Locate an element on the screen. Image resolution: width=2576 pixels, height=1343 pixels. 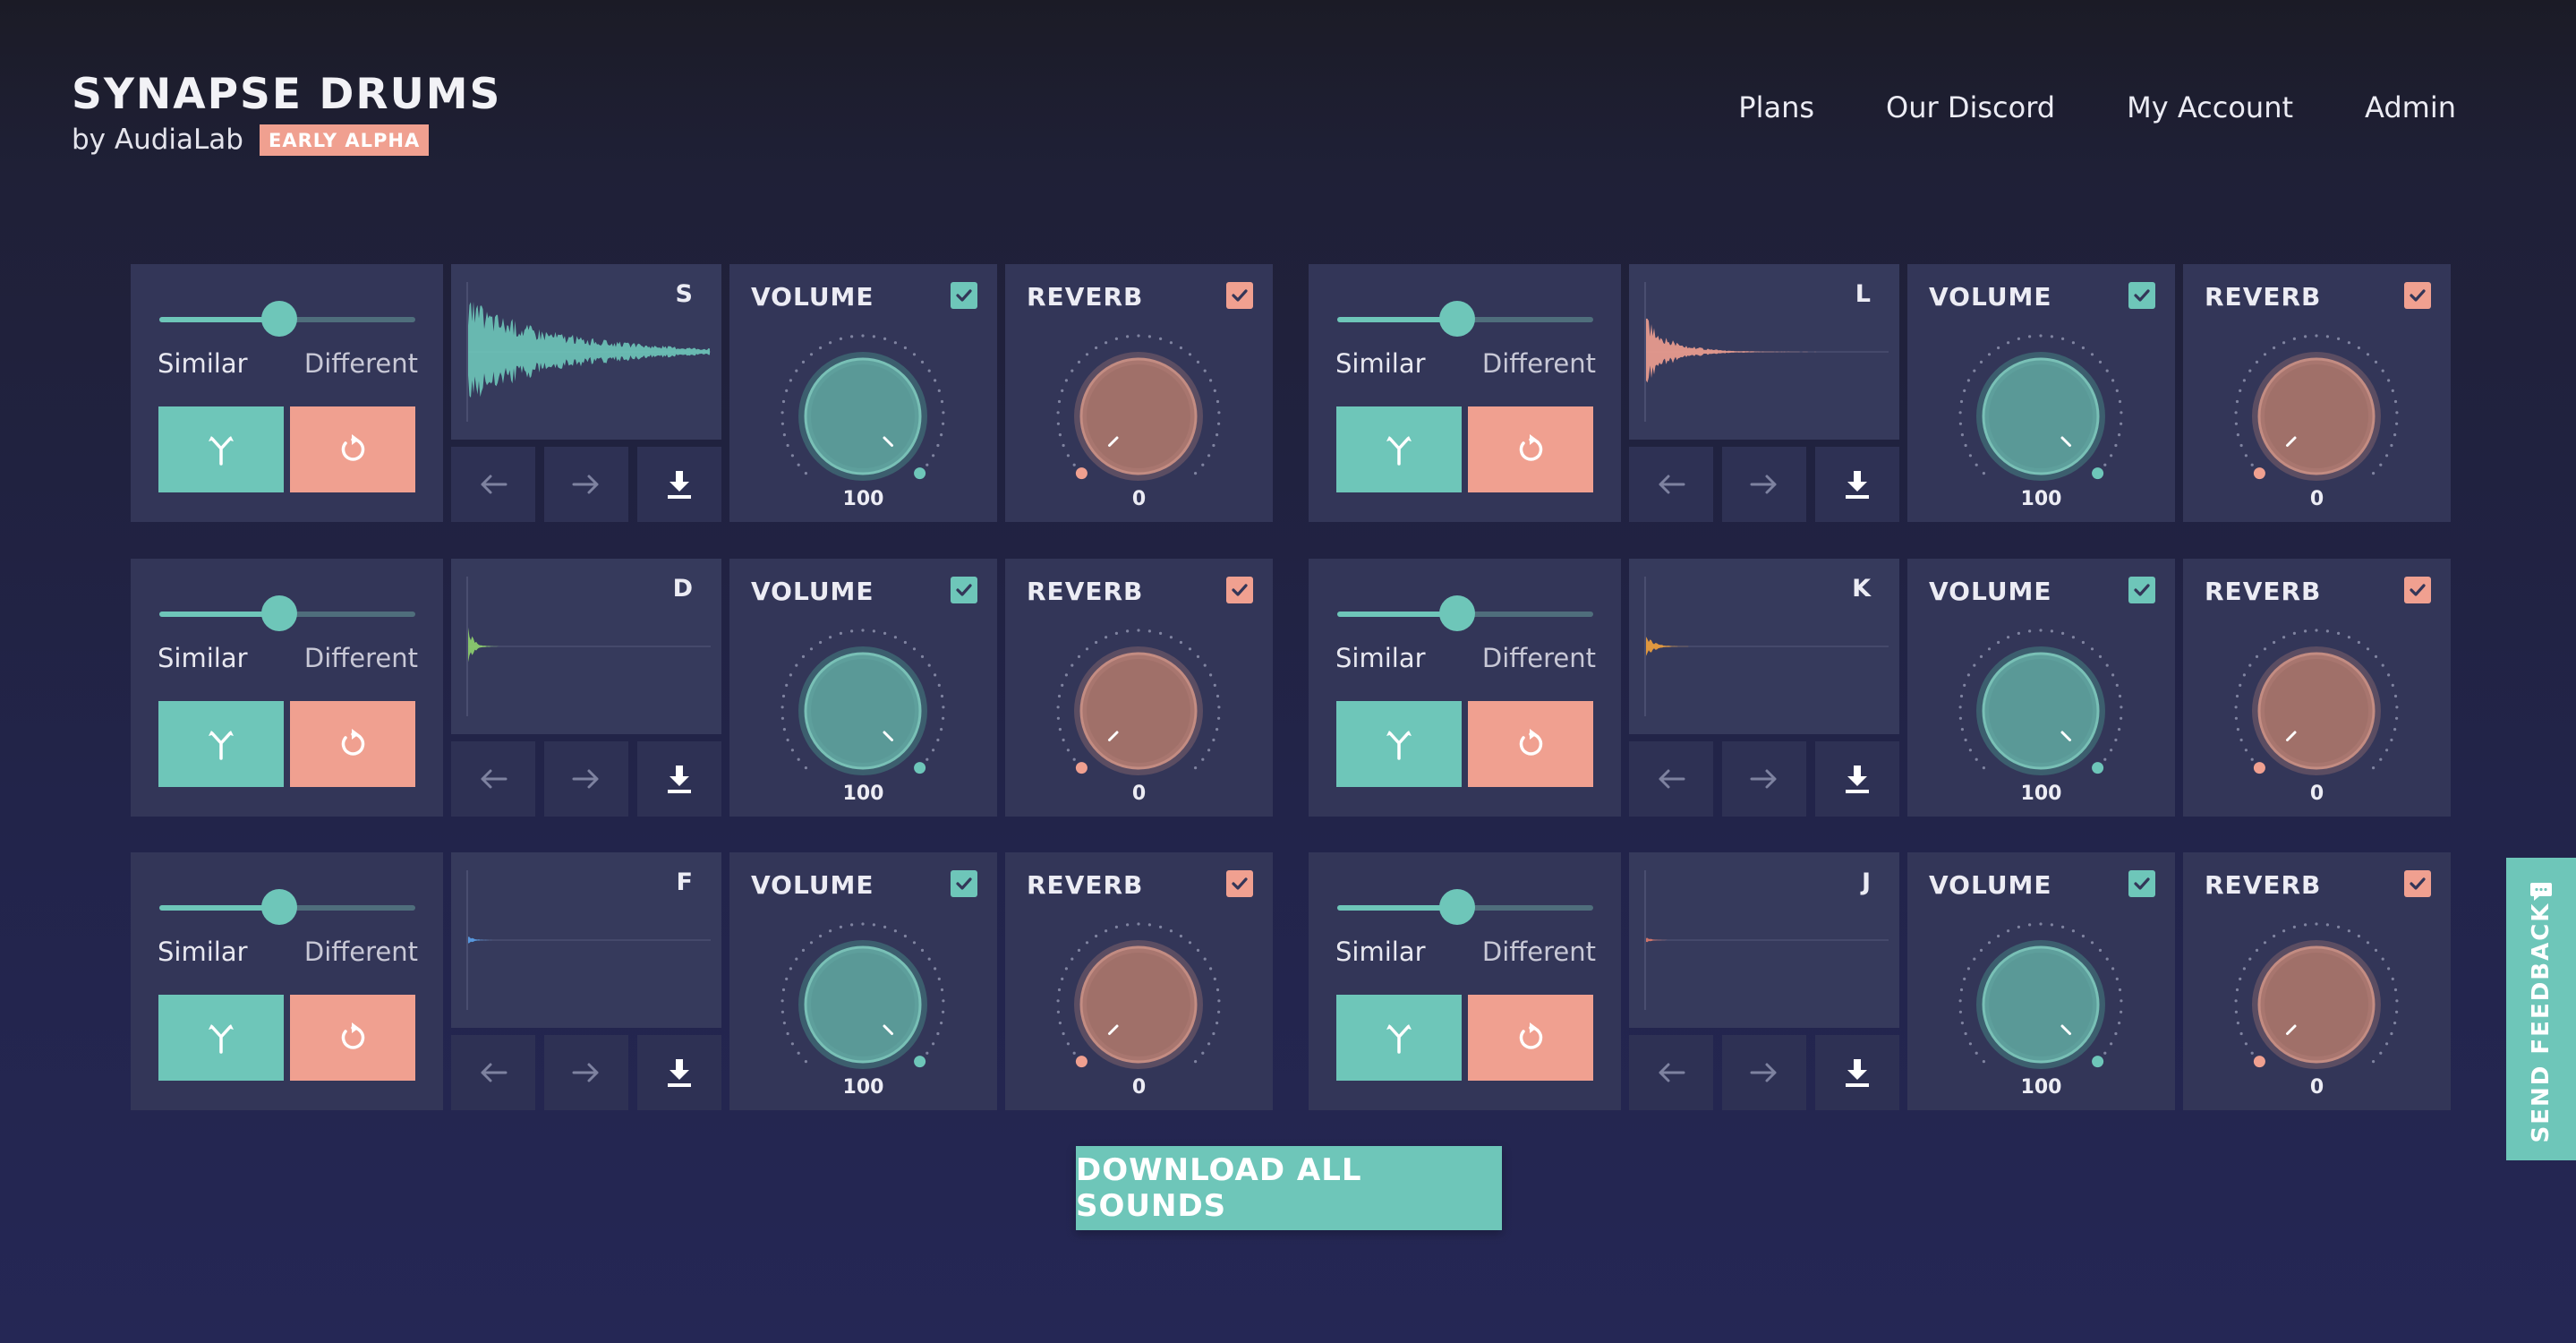
arrow-left-icon is located at coordinates (1672, 1072).